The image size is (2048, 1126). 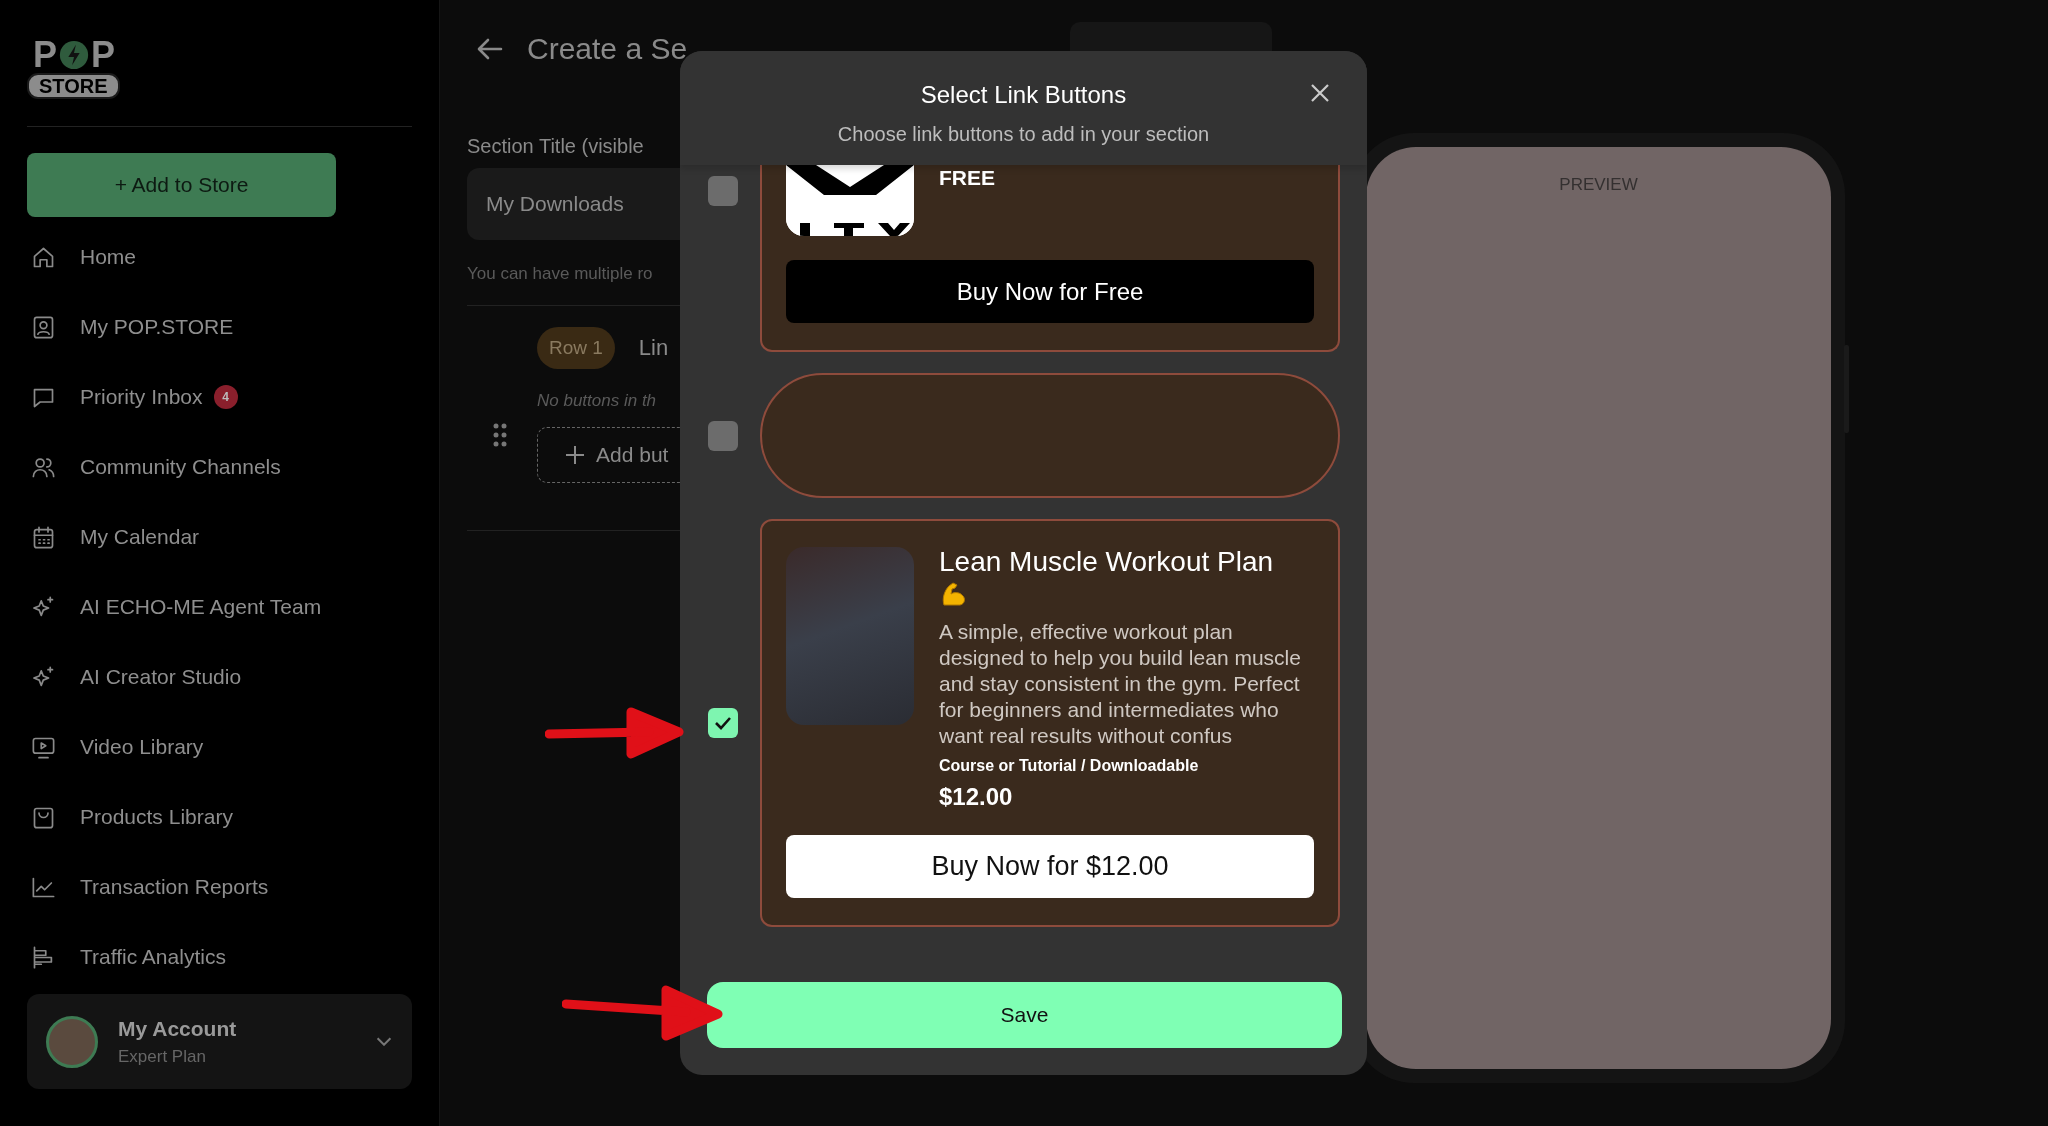 I want to click on buy-now-button: Buy Now for $12.00, so click(x=1050, y=866).